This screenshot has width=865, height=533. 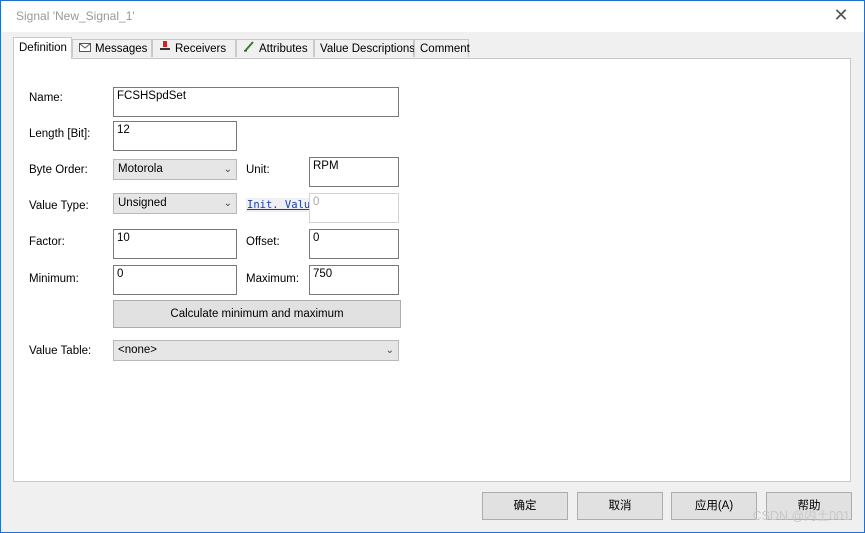 I want to click on factor-field: 10, so click(x=175, y=244).